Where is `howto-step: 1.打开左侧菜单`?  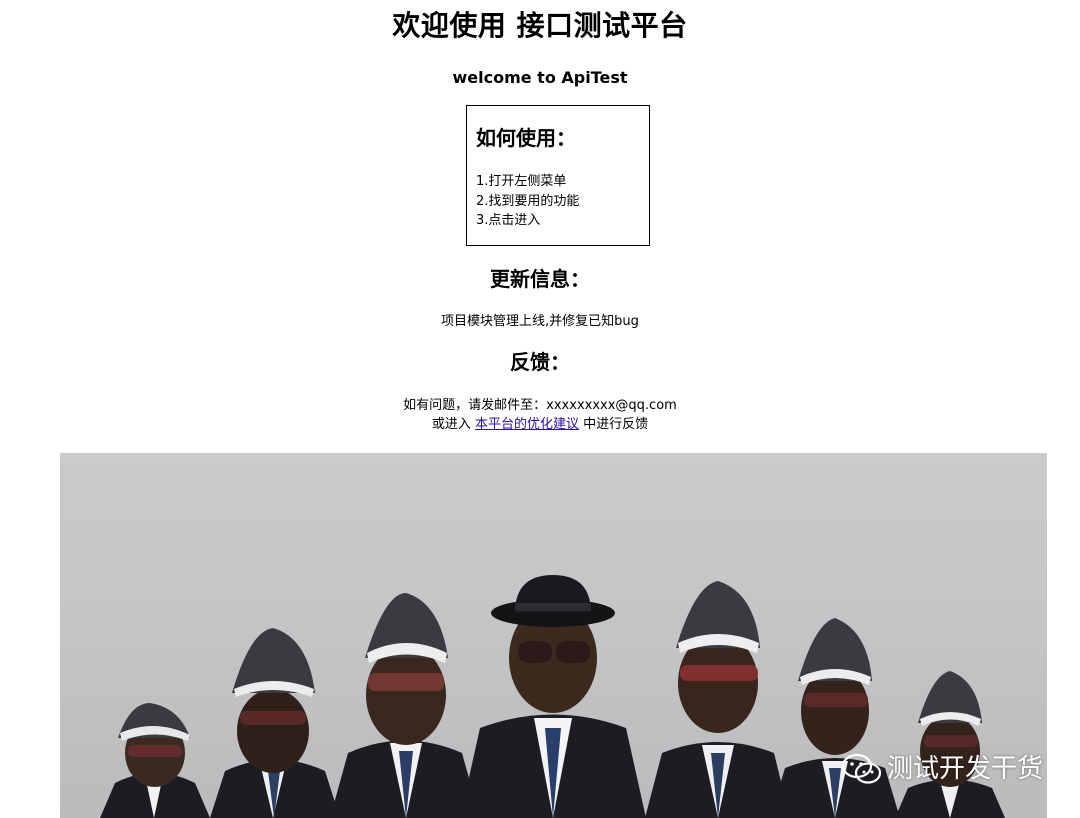
howto-step: 1.打开左侧菜单 is located at coordinates (521, 181).